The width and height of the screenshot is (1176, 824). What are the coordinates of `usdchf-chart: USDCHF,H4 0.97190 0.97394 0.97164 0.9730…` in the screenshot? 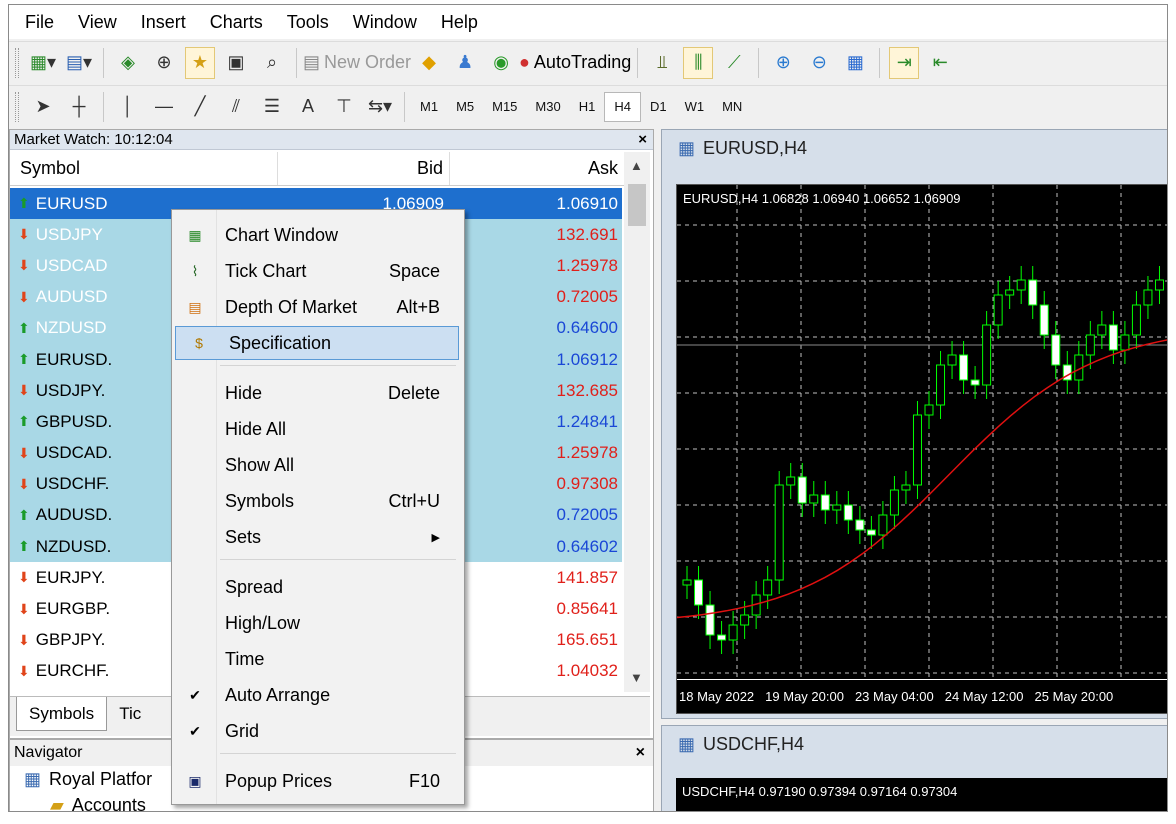 It's located at (921, 794).